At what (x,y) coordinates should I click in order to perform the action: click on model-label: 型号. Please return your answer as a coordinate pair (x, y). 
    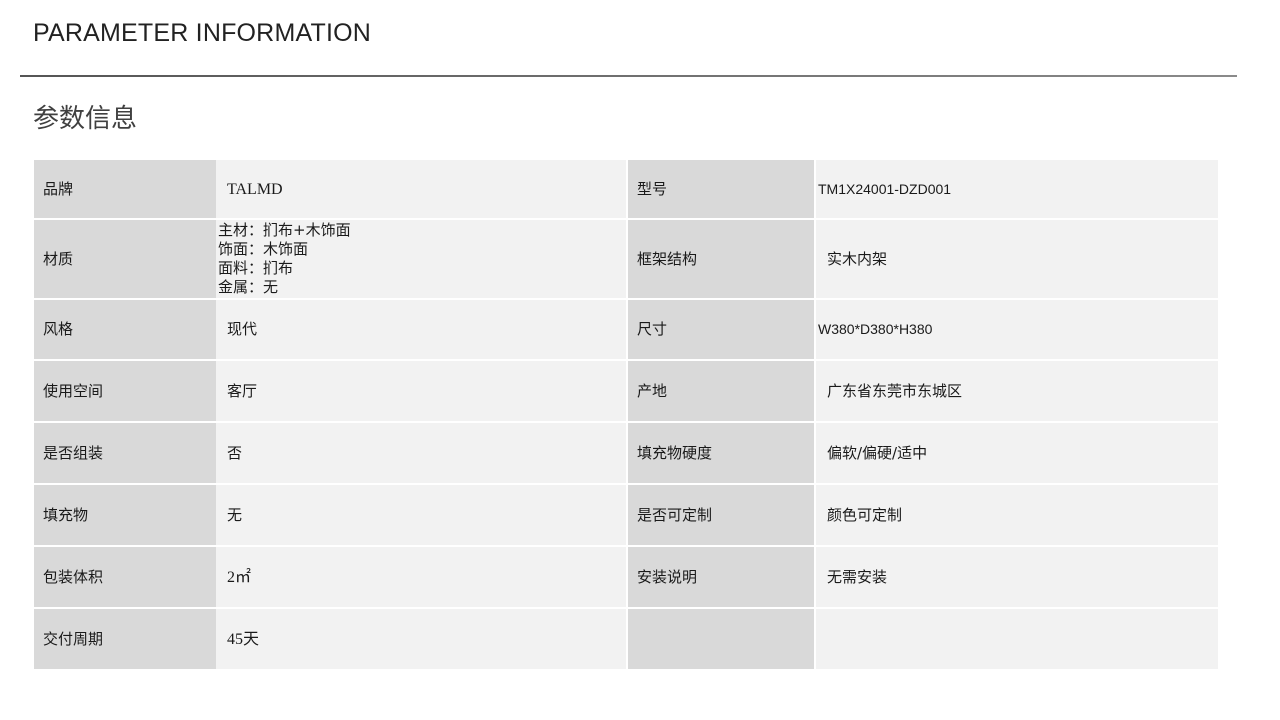
    Looking at the image, I should click on (721, 189).